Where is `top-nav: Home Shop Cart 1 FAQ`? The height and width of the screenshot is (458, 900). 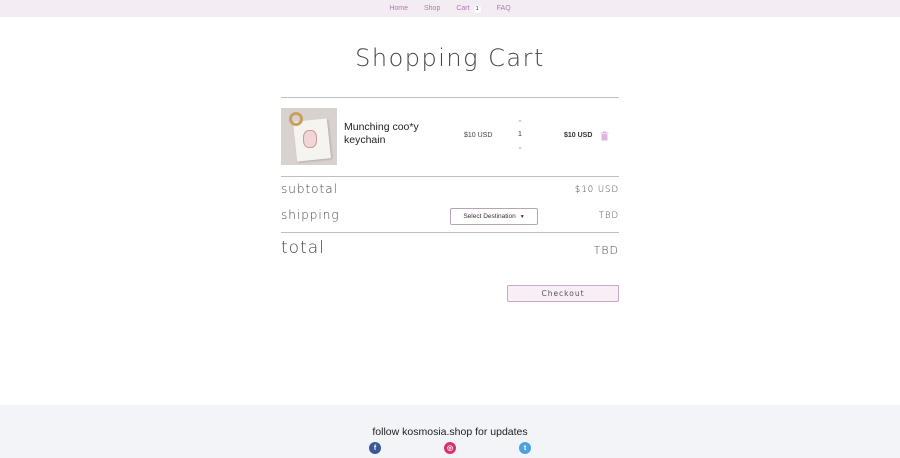 top-nav: Home Shop Cart 1 FAQ is located at coordinates (450, 8).